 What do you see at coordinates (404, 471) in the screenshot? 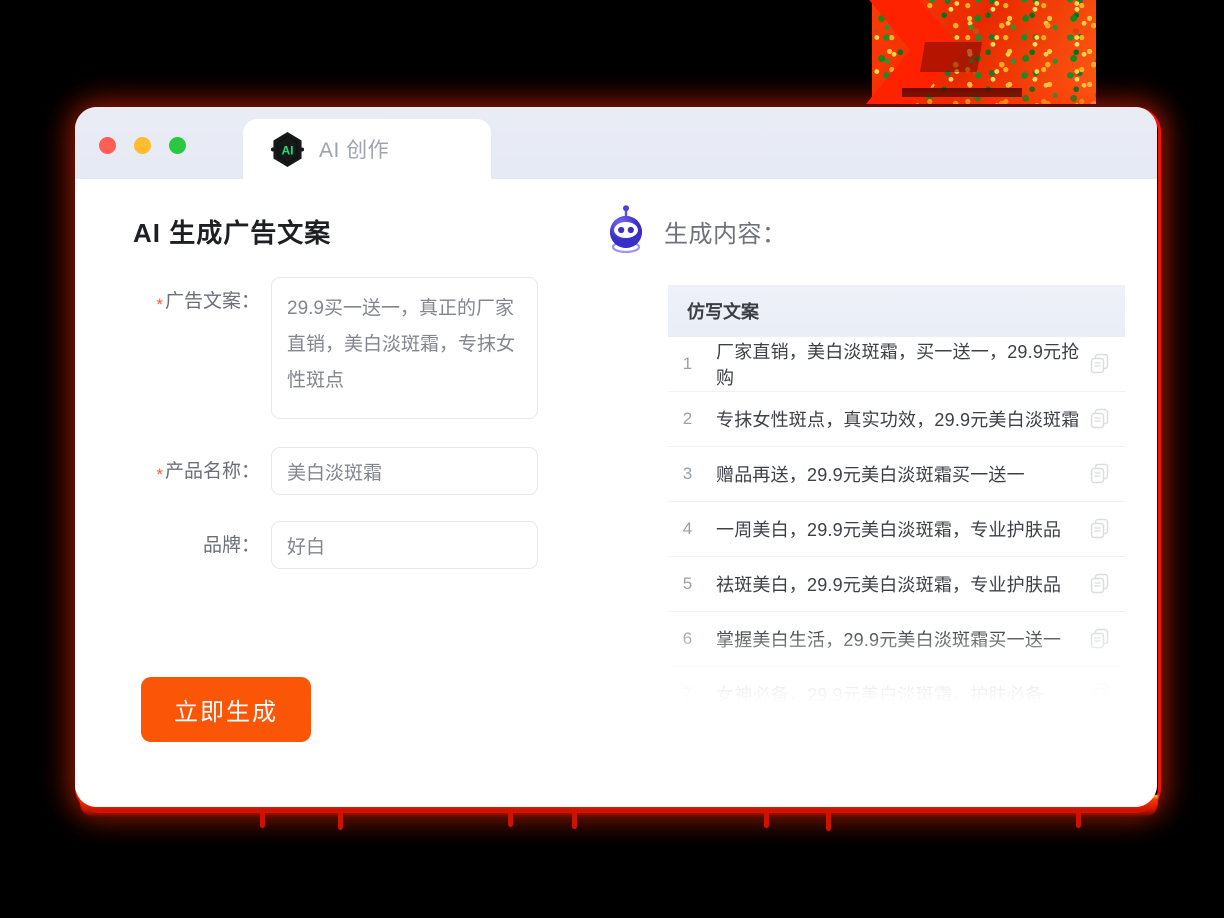
I see `product-name-input: 美白淡斑霜` at bounding box center [404, 471].